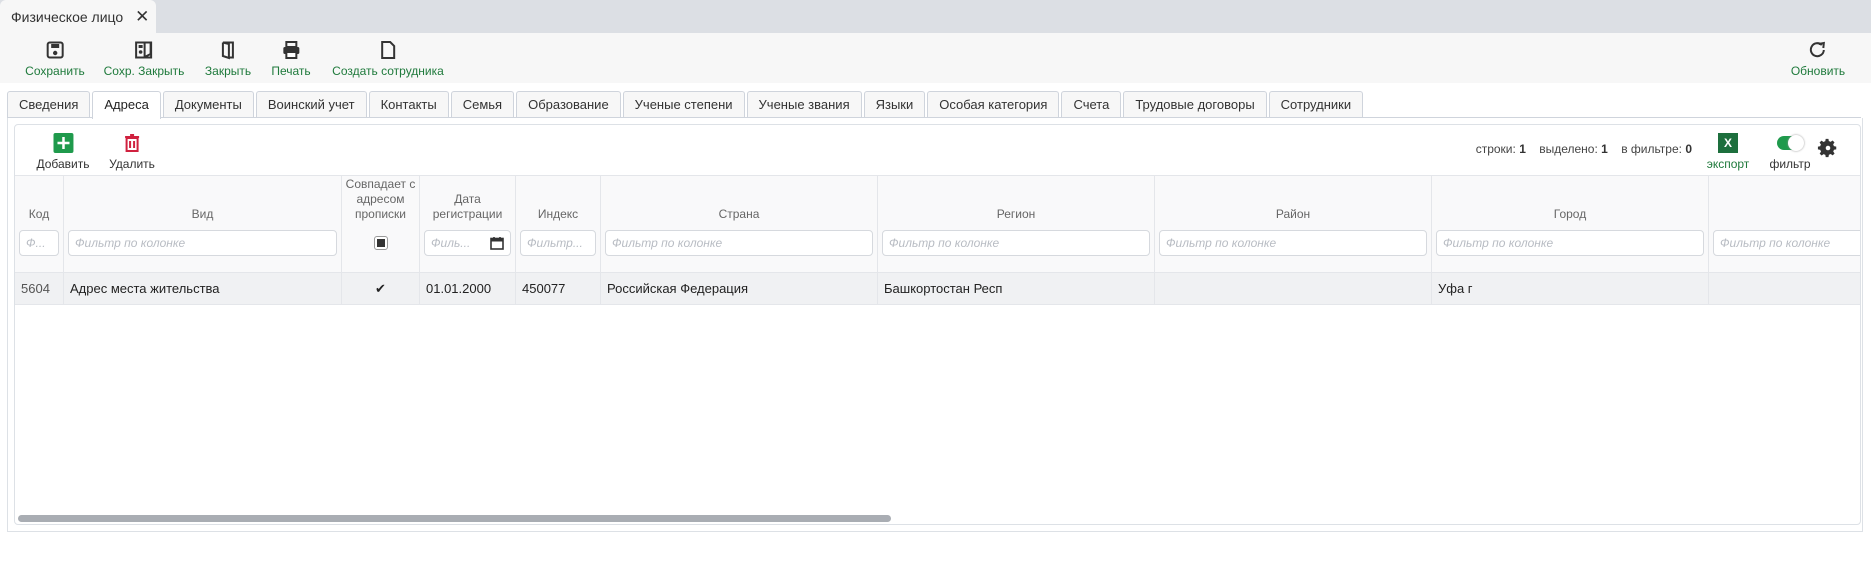 Image resolution: width=1871 pixels, height=564 pixels. I want to click on refresh-icon, so click(1818, 49).